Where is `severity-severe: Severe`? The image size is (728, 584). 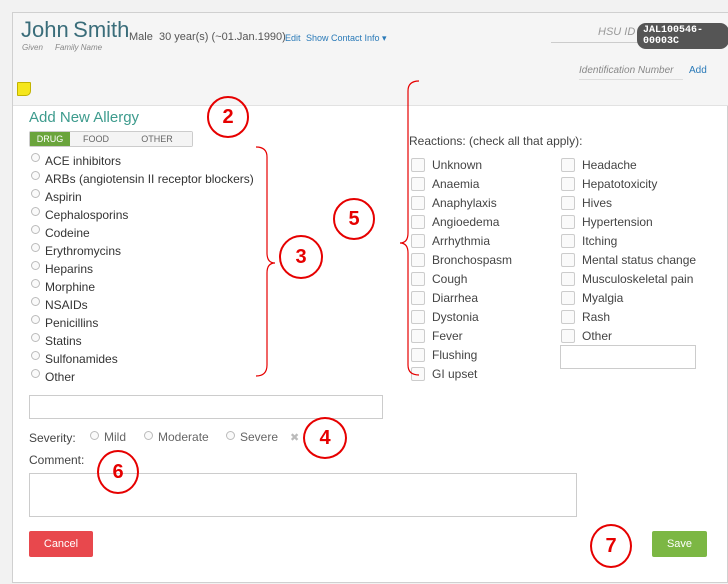
severity-severe: Severe is located at coordinates (252, 437).